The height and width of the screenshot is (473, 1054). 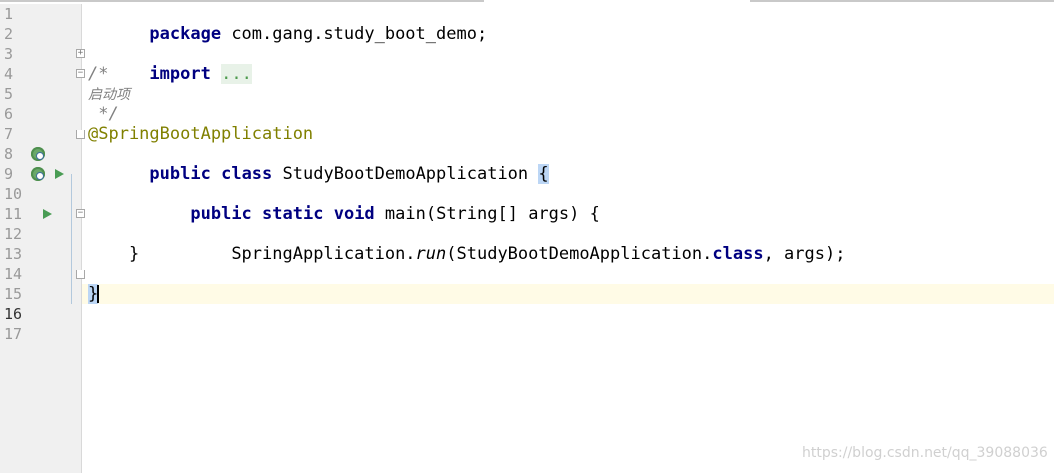 I want to click on code-text: }, so click(x=114, y=254).